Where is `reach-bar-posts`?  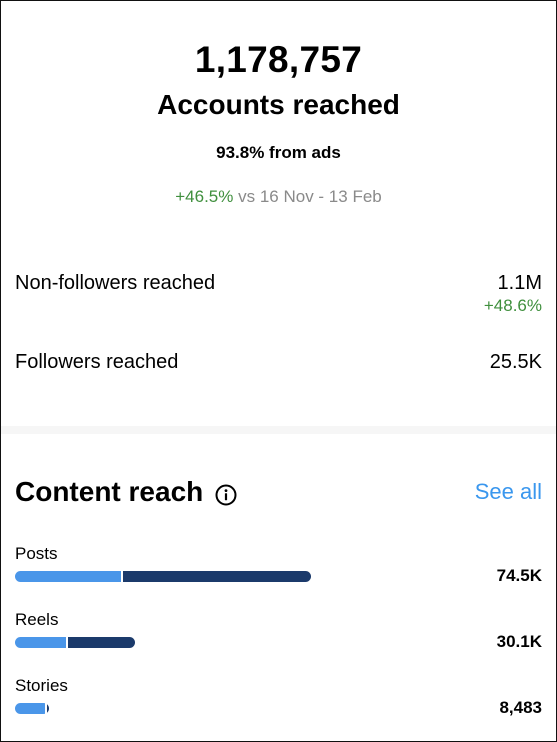
reach-bar-posts is located at coordinates (163, 576).